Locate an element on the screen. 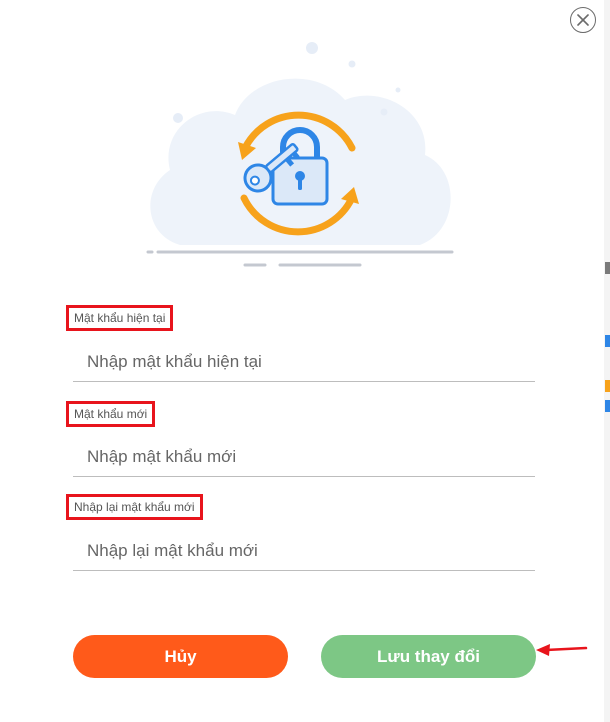  save-changes-button: Lưu thay đổi is located at coordinates (428, 656).